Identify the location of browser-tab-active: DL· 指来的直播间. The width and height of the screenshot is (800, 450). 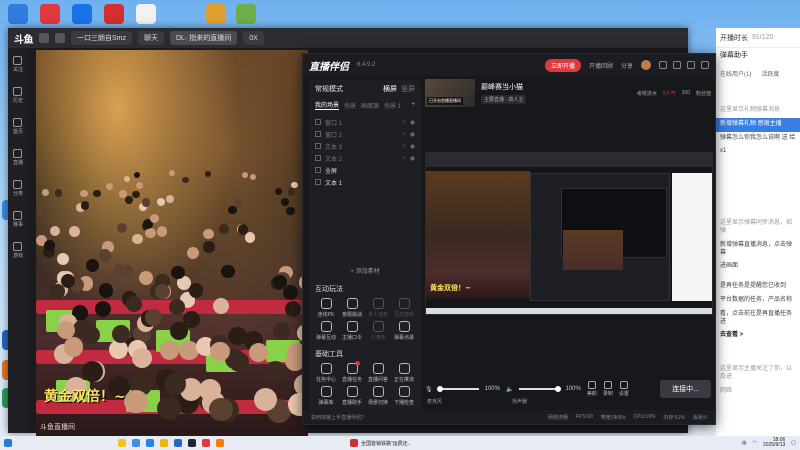
(204, 38).